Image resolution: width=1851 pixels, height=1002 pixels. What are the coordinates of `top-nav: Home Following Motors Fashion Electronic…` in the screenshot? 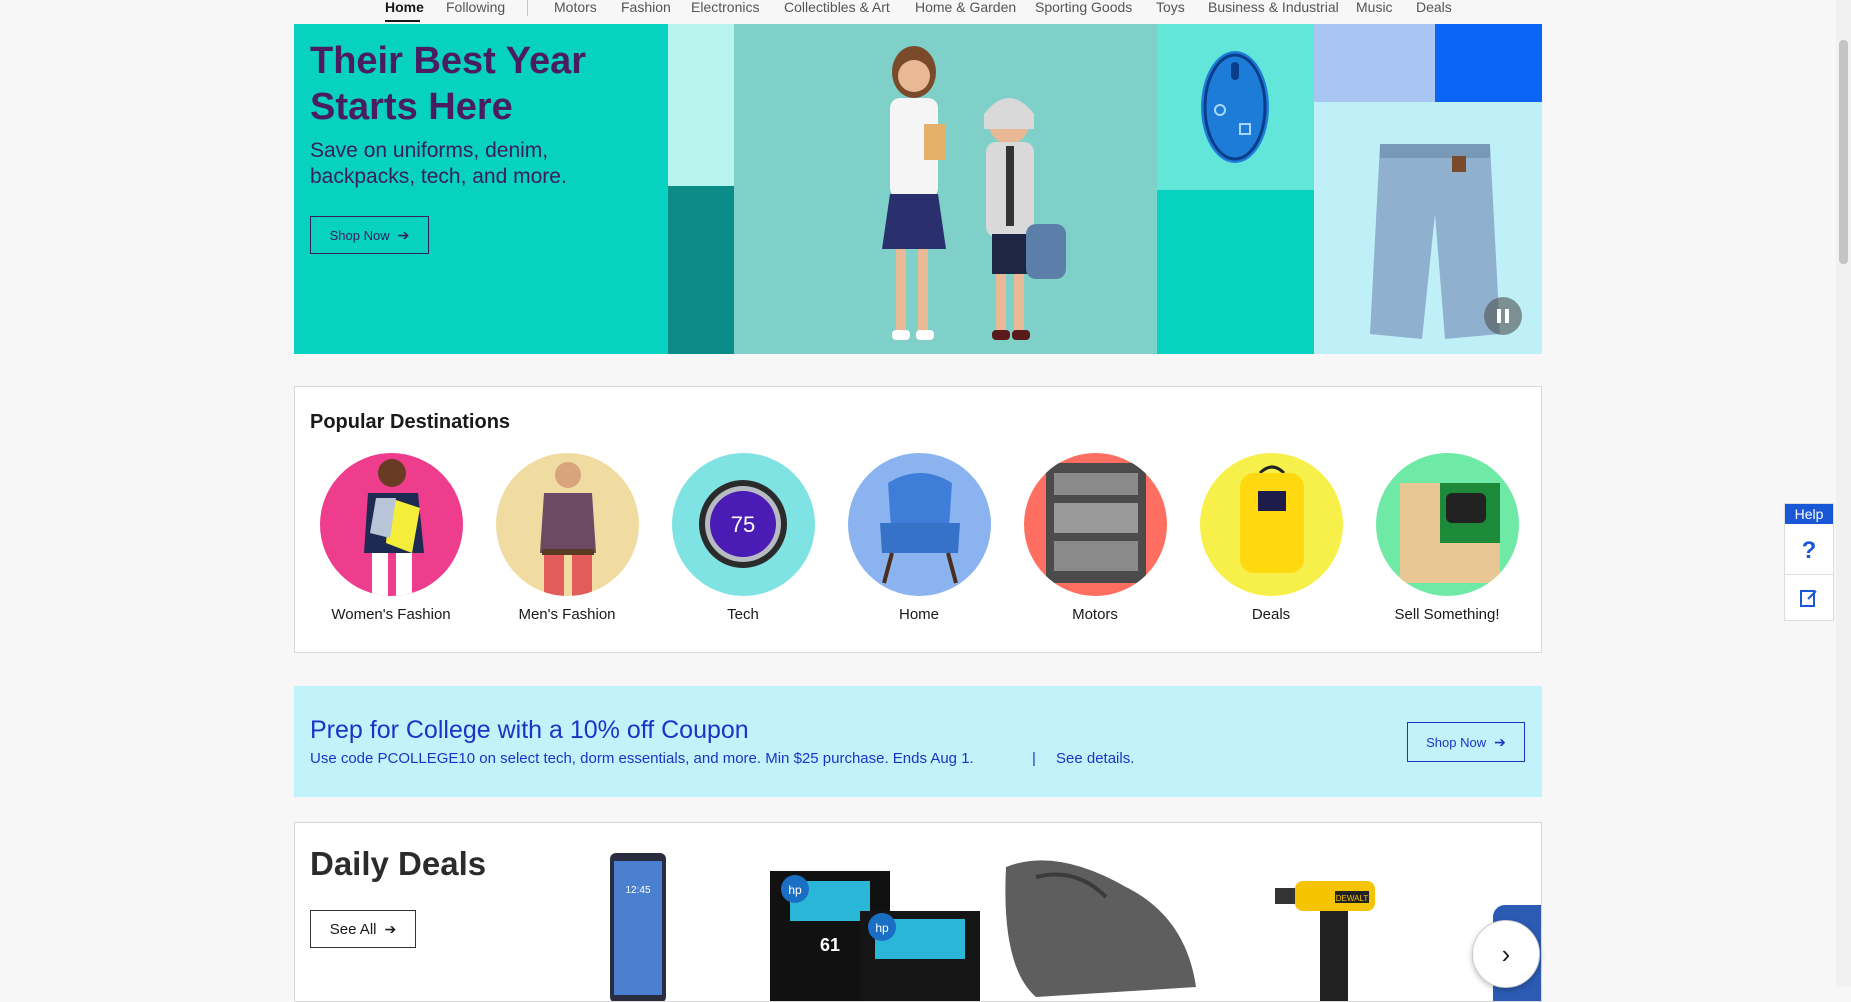 It's located at (925, 12).